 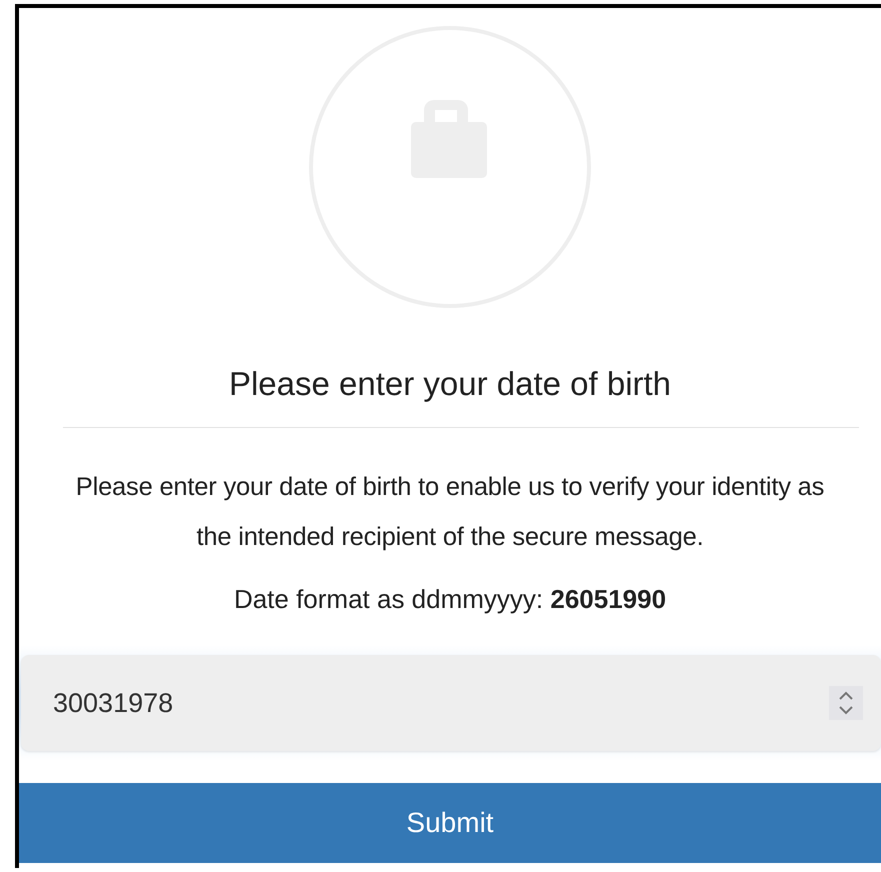 I want to click on stepper-icon, so click(x=846, y=703).